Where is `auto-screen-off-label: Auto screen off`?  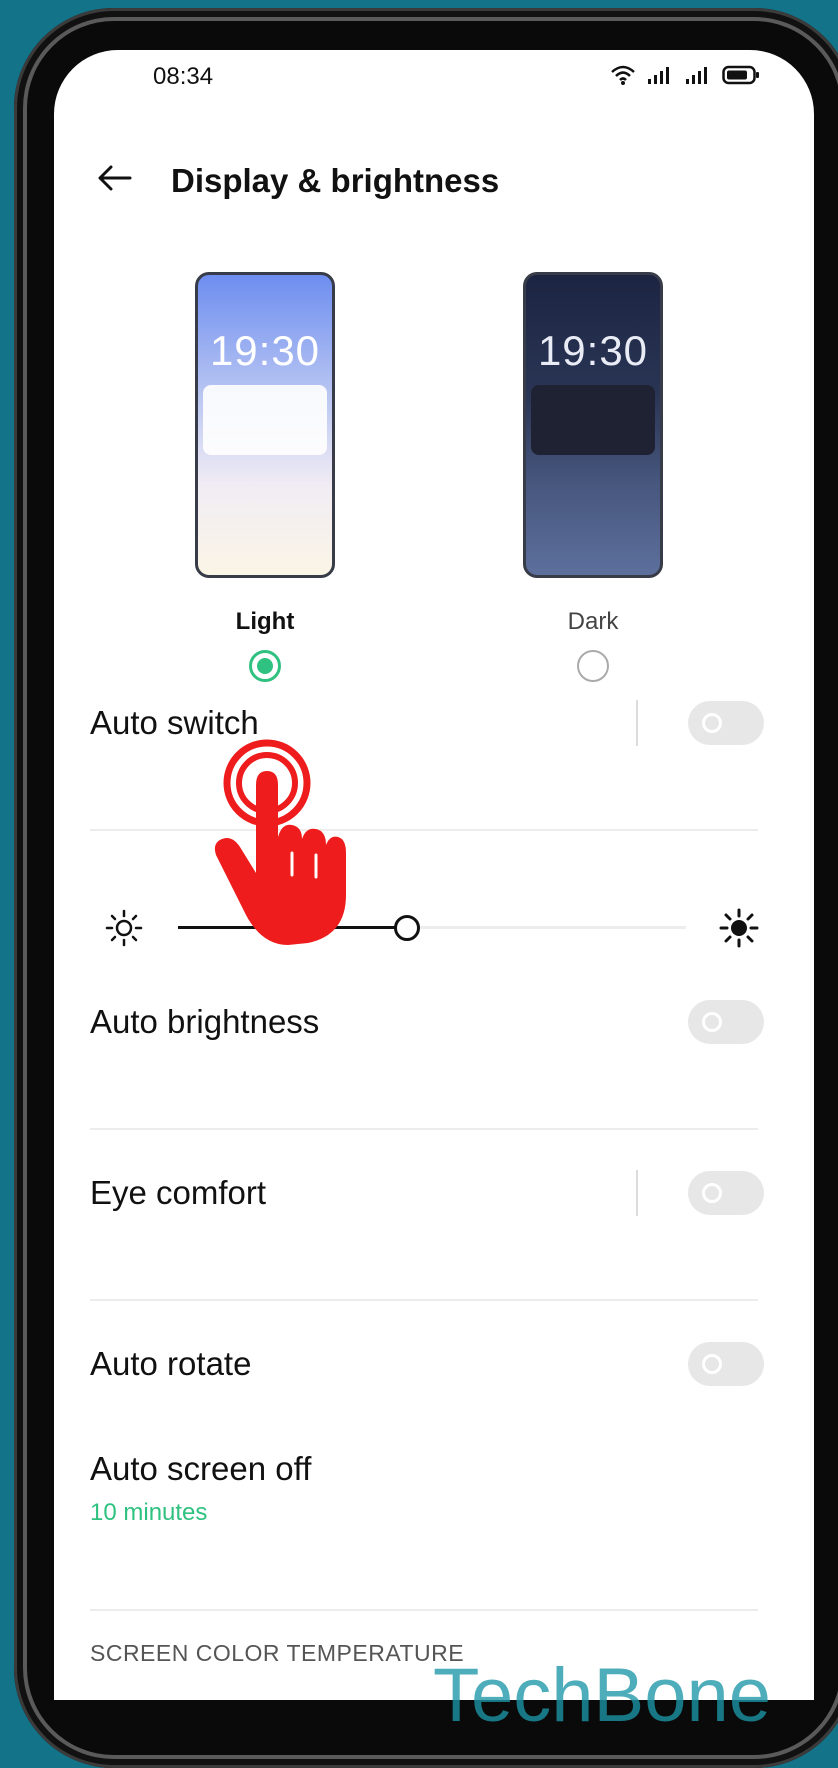
auto-screen-off-label: Auto screen off is located at coordinates (200, 1469).